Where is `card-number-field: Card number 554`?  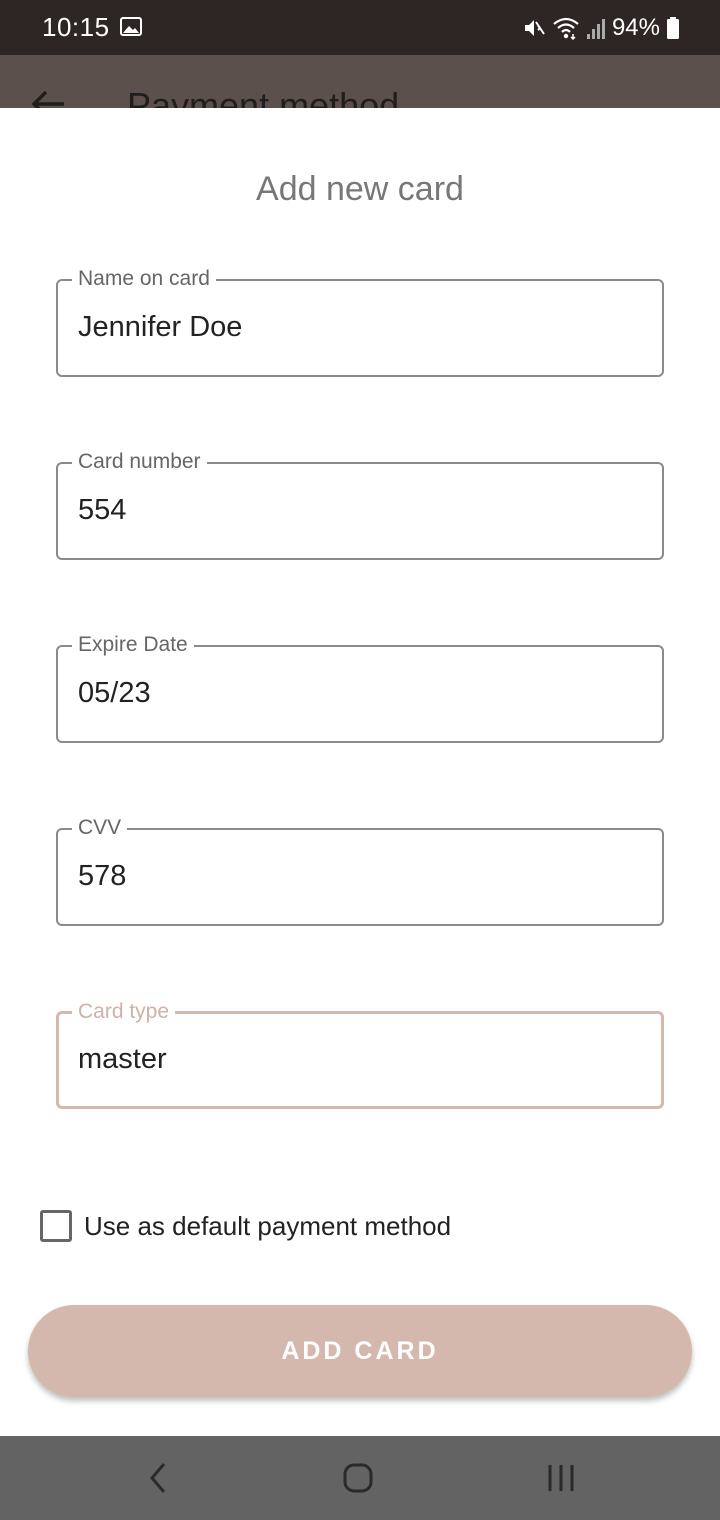
card-number-field: Card number 554 is located at coordinates (360, 504).